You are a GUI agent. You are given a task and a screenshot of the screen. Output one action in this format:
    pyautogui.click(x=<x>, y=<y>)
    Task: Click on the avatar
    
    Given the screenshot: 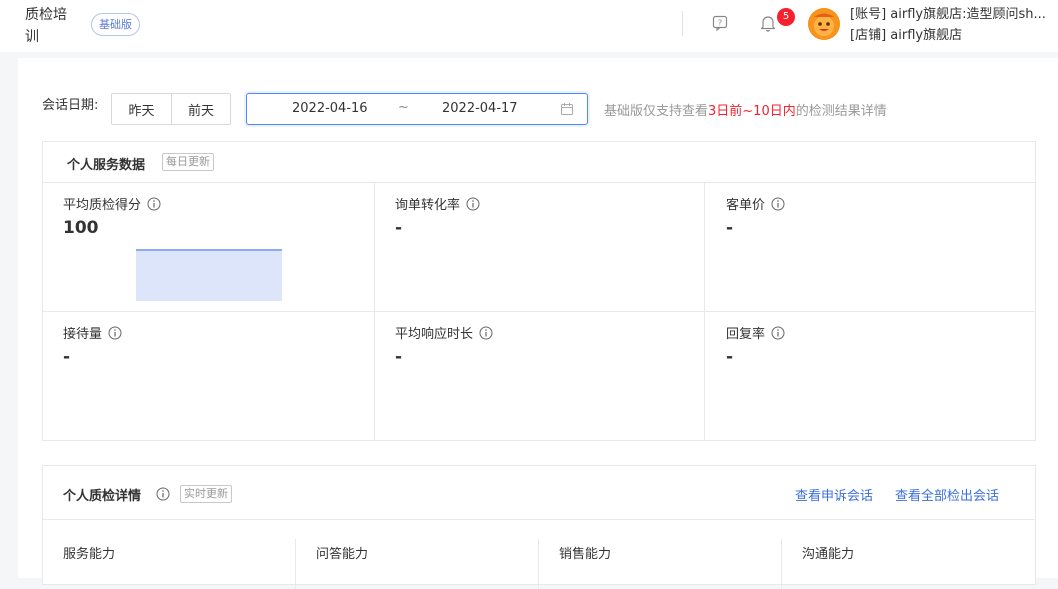 What is the action you would take?
    pyautogui.click(x=824, y=24)
    